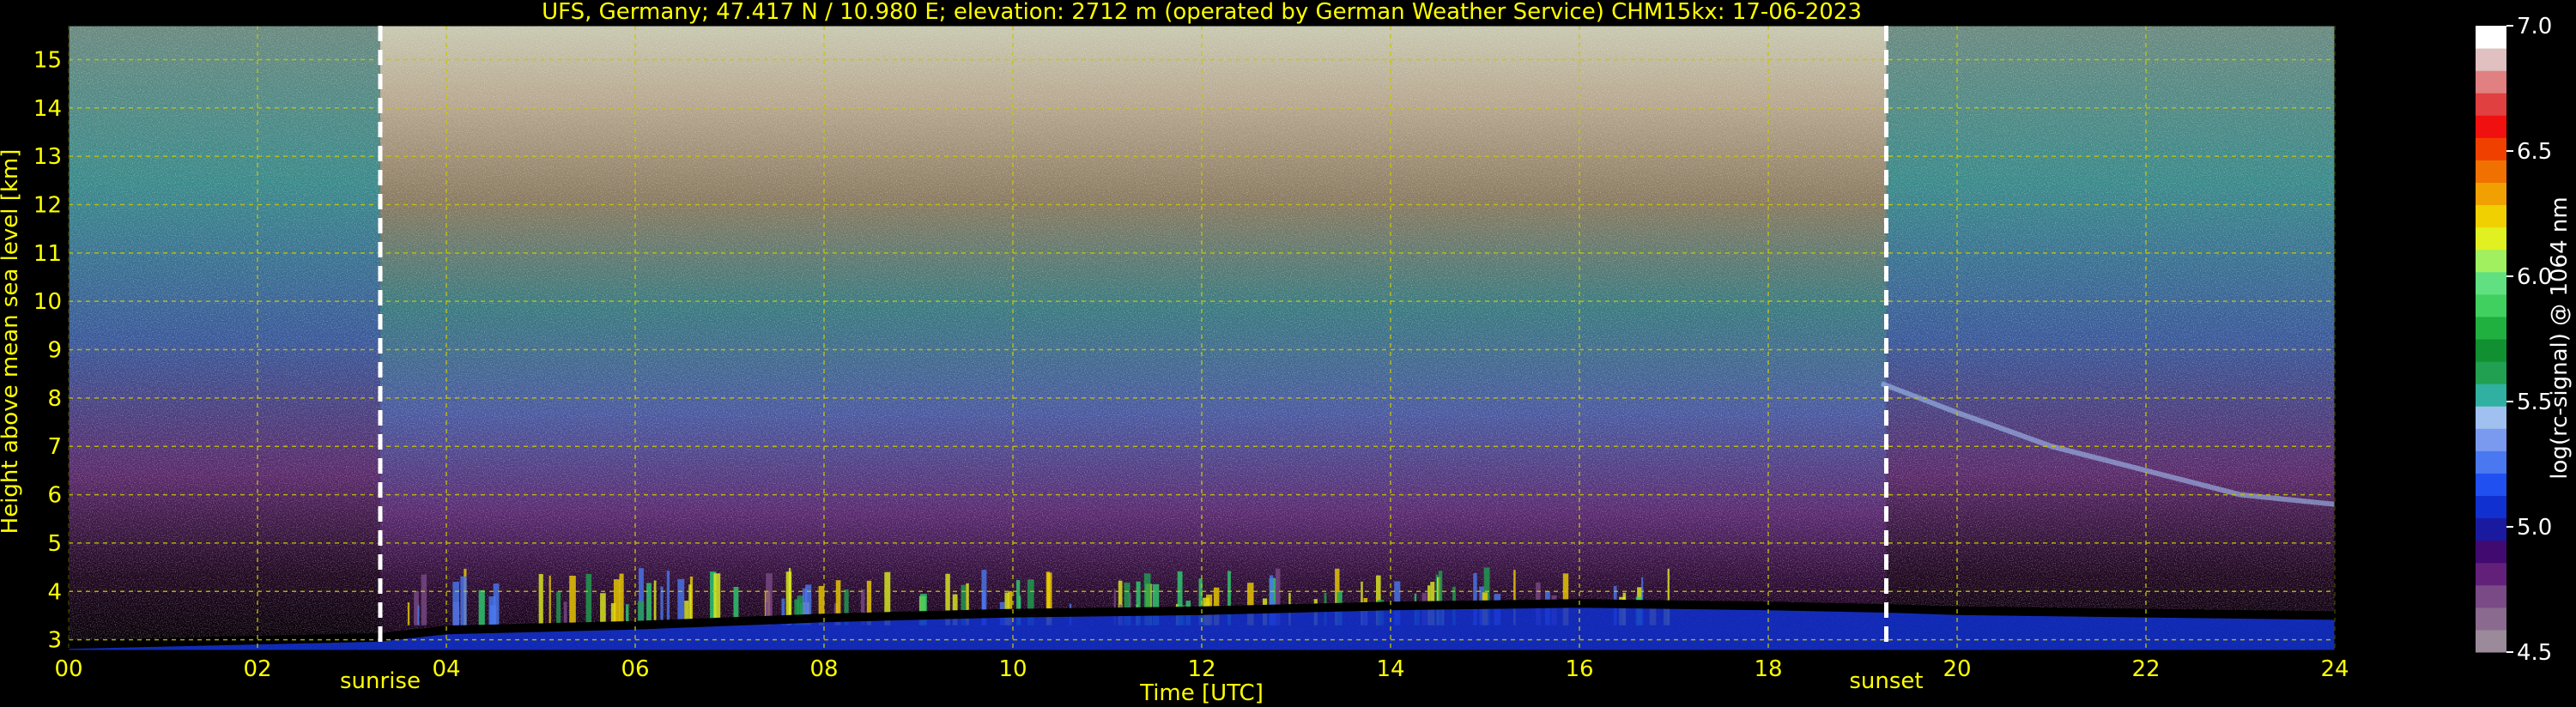 This screenshot has width=2576, height=707. Describe the element at coordinates (54, 496) in the screenshot. I see `y-tick-label: 6` at that location.